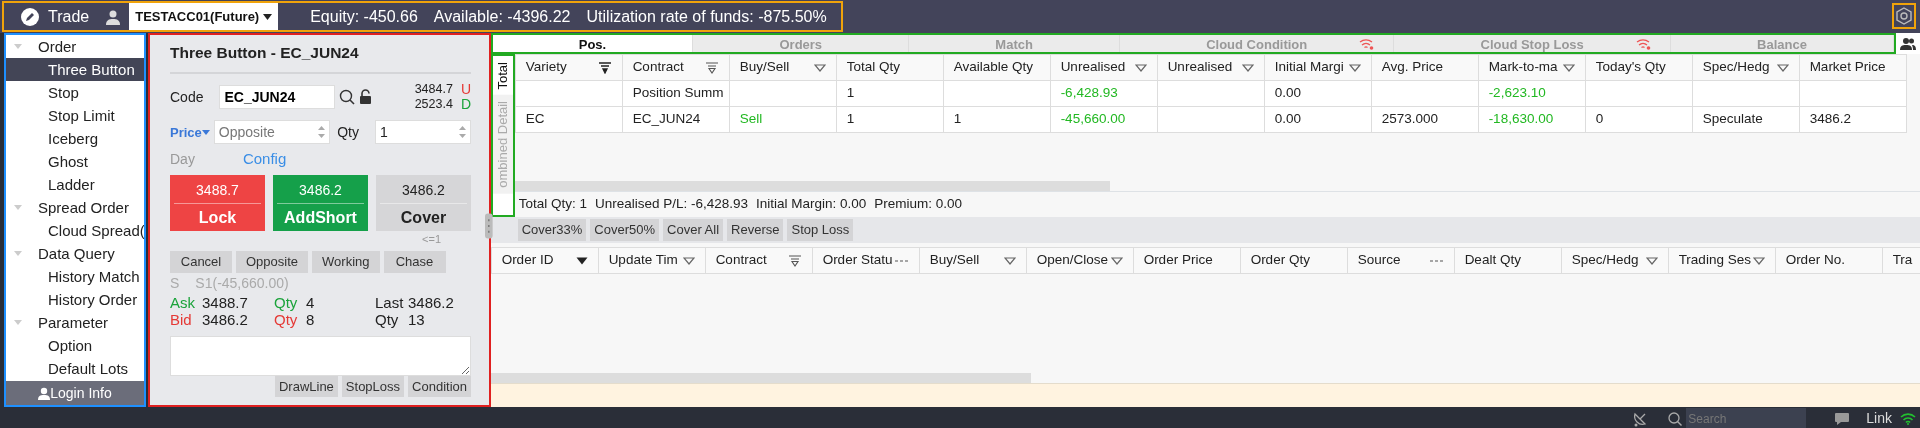 The height and width of the screenshot is (428, 1920). Describe the element at coordinates (1093, 119) in the screenshot. I see `table-cell: -45,660.00` at that location.